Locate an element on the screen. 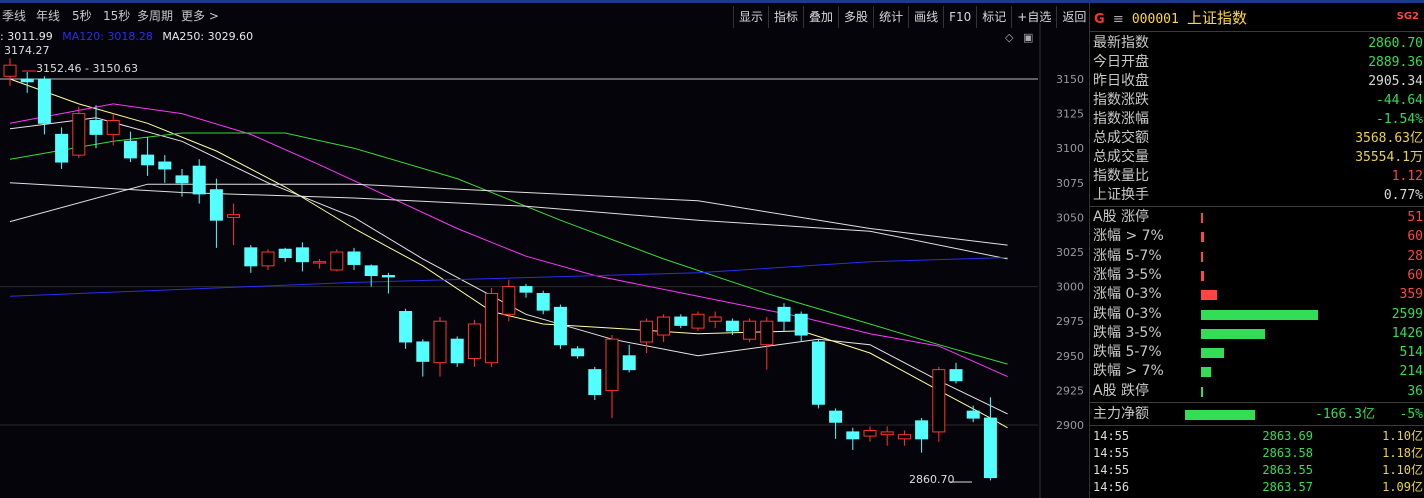 This screenshot has height=498, width=1424. tab-year: 年线 is located at coordinates (48, 15).